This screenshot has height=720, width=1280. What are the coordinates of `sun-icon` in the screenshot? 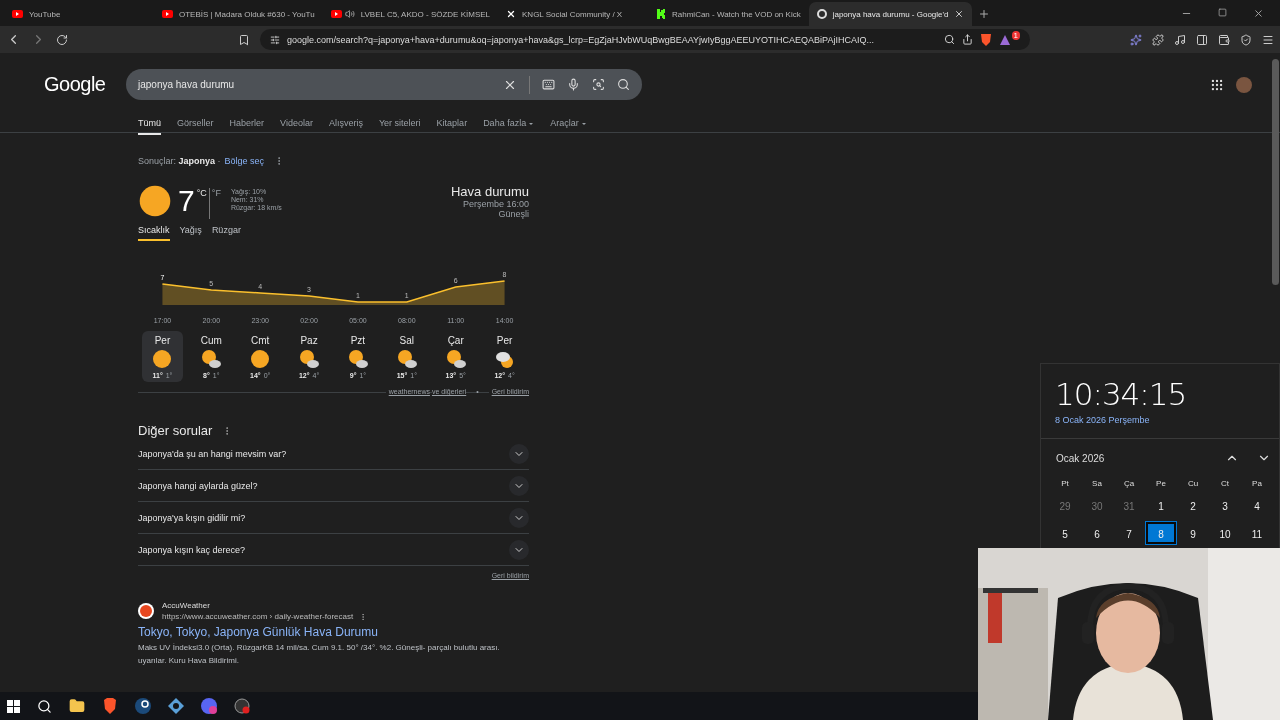 It's located at (260, 359).